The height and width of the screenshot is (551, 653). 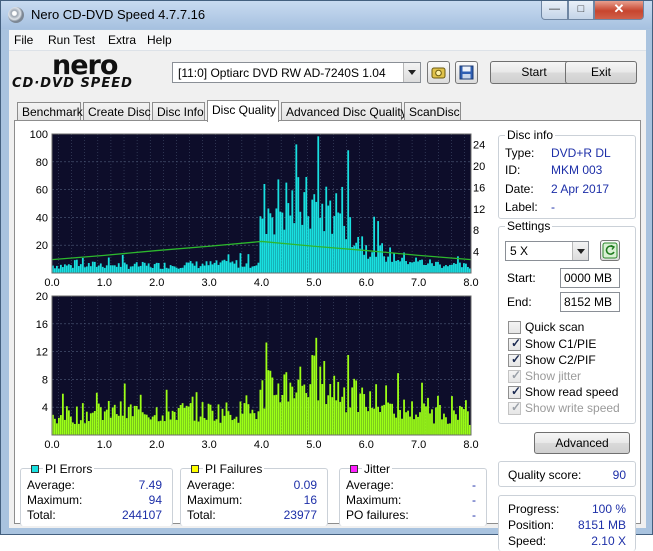 What do you see at coordinates (156, 283) in the screenshot?
I see `pi-errors-x-tick-label: 2.0` at bounding box center [156, 283].